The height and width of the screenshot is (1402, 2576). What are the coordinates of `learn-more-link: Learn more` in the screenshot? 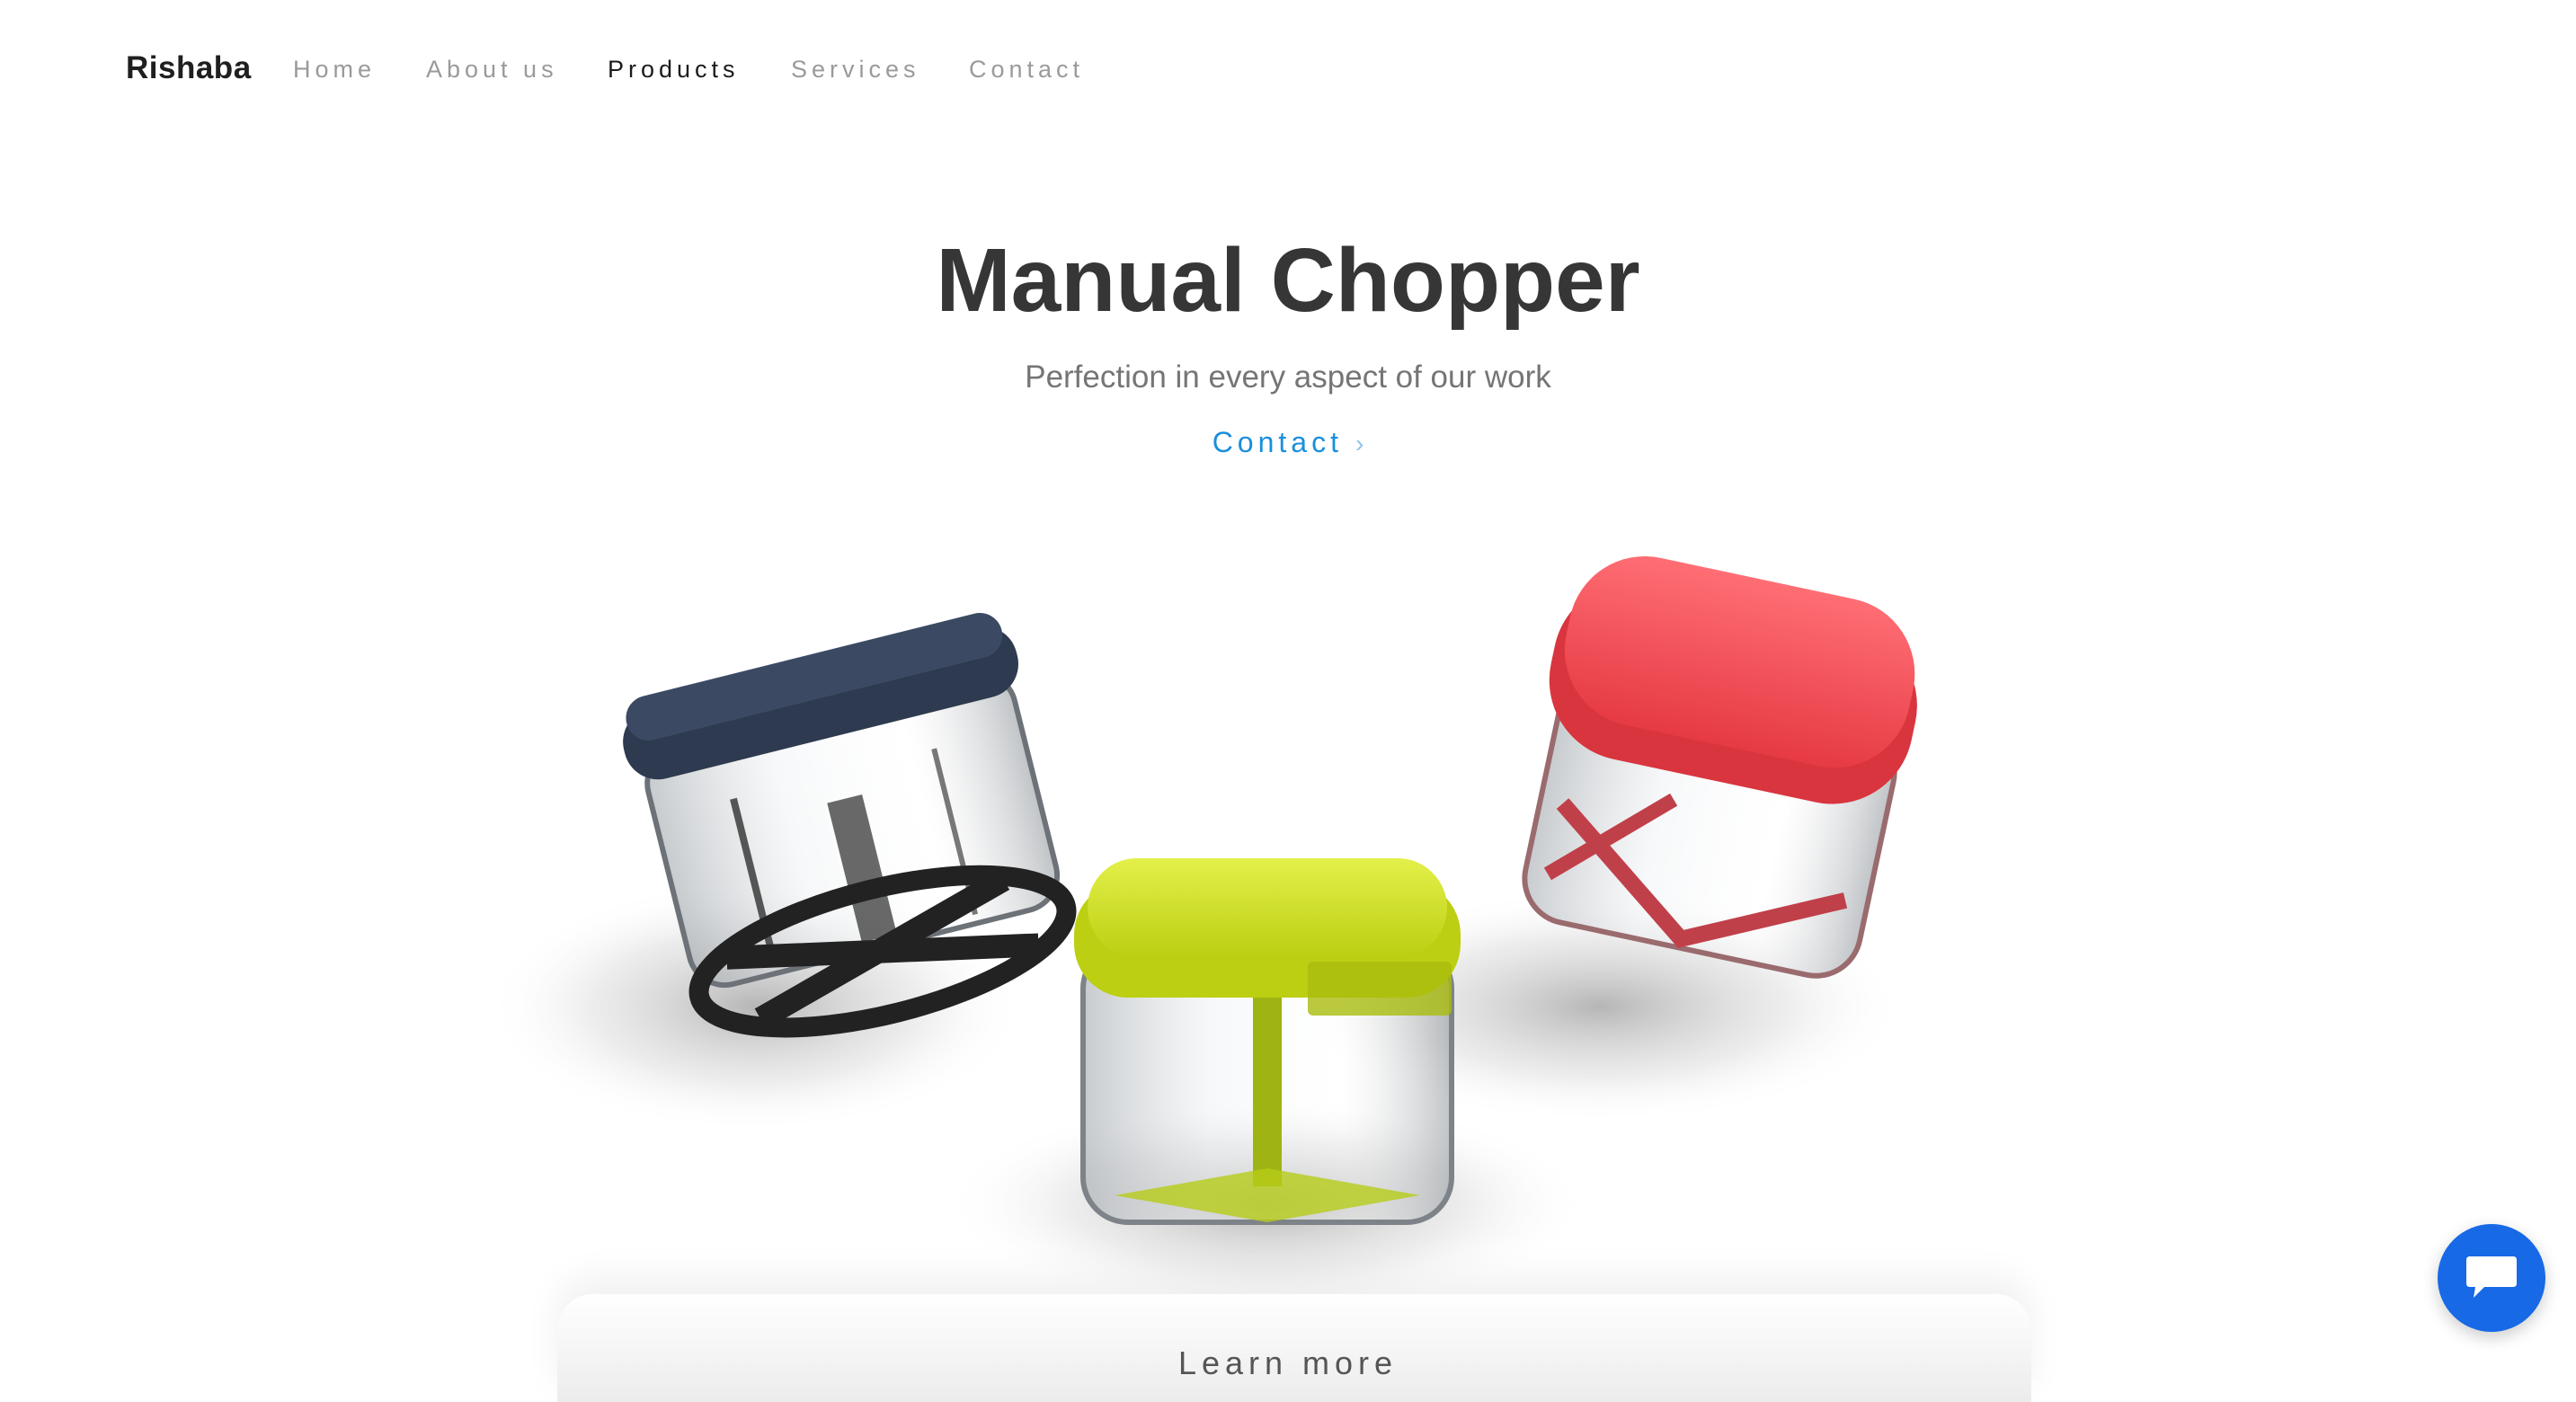 It's located at (1288, 1363).